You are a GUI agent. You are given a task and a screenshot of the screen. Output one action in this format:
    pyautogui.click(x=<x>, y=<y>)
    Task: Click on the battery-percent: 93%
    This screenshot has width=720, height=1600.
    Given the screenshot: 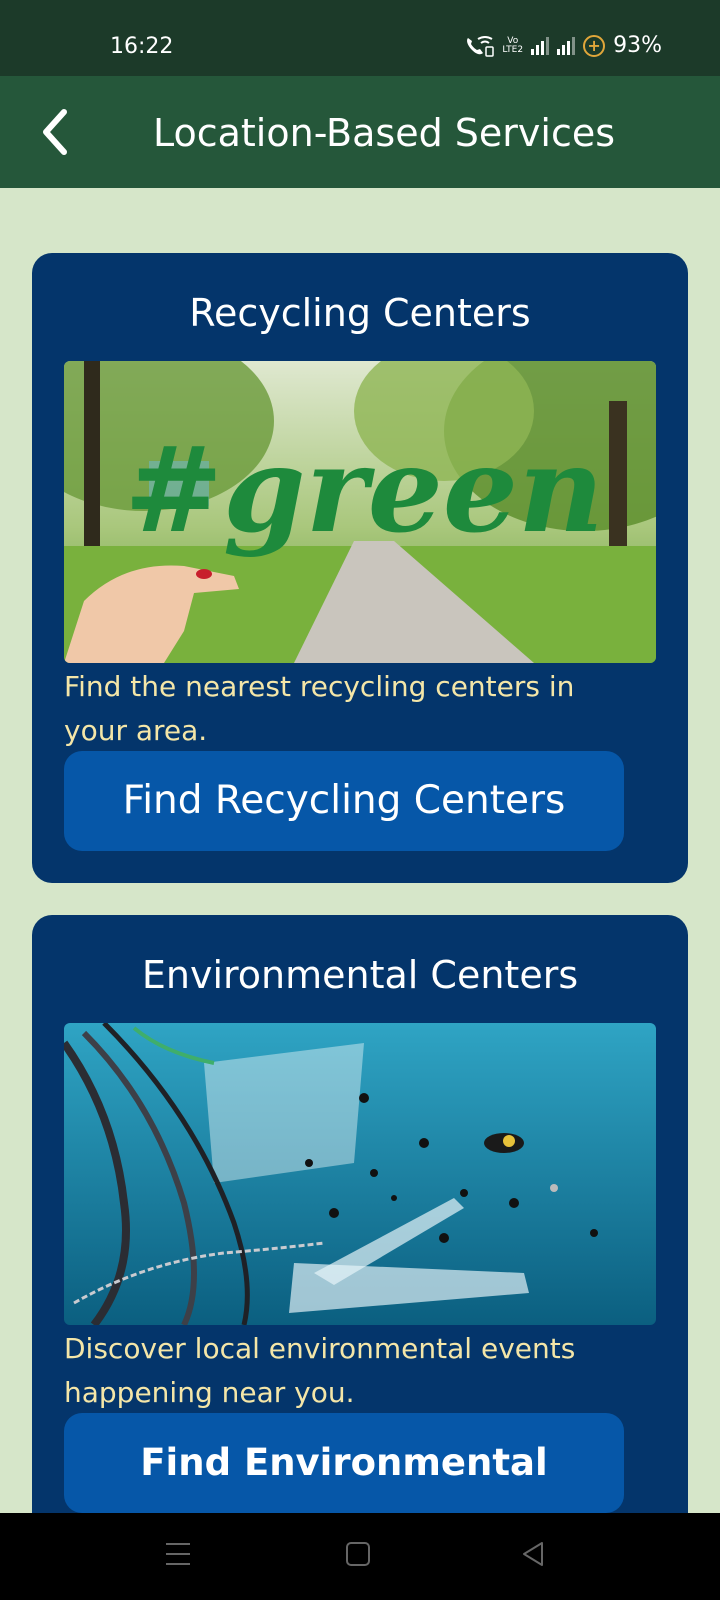 What is the action you would take?
    pyautogui.click(x=637, y=45)
    